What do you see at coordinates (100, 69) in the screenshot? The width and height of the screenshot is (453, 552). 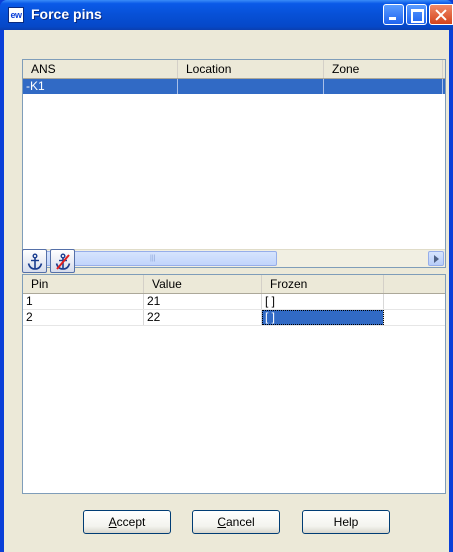 I see `column-header-ans: ANS` at bounding box center [100, 69].